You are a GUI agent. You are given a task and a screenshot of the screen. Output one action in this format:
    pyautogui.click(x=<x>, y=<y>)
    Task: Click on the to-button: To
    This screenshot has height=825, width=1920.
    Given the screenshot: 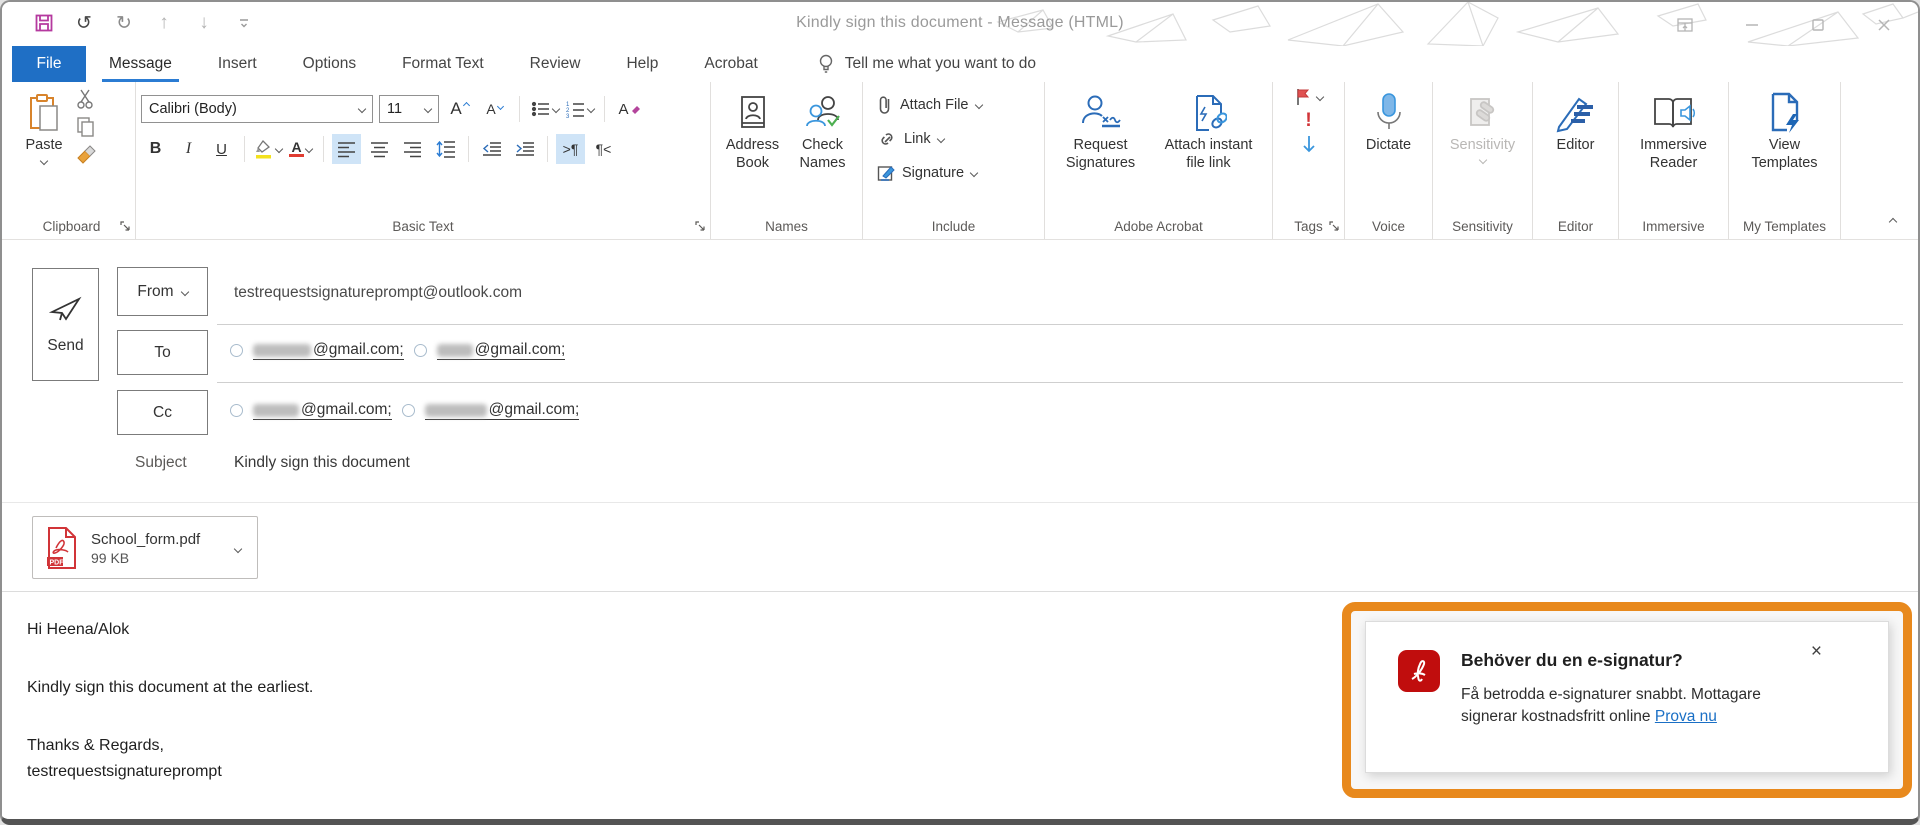 What is the action you would take?
    pyautogui.click(x=162, y=352)
    